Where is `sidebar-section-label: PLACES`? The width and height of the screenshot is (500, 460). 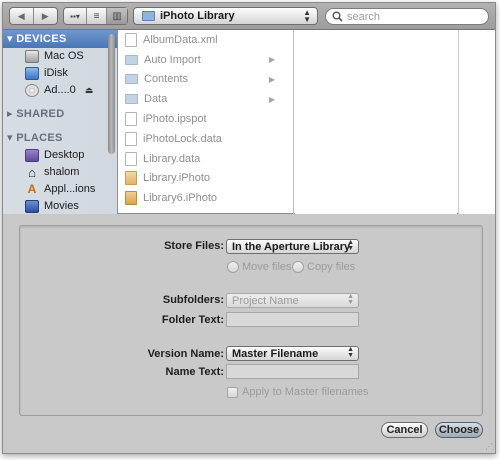
sidebar-section-label: PLACES is located at coordinates (39, 138).